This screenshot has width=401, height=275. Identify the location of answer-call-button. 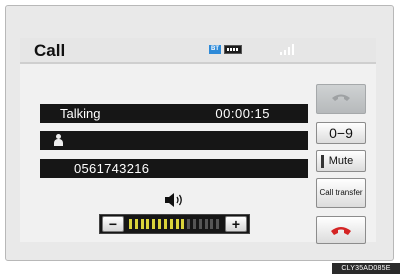
(341, 99).